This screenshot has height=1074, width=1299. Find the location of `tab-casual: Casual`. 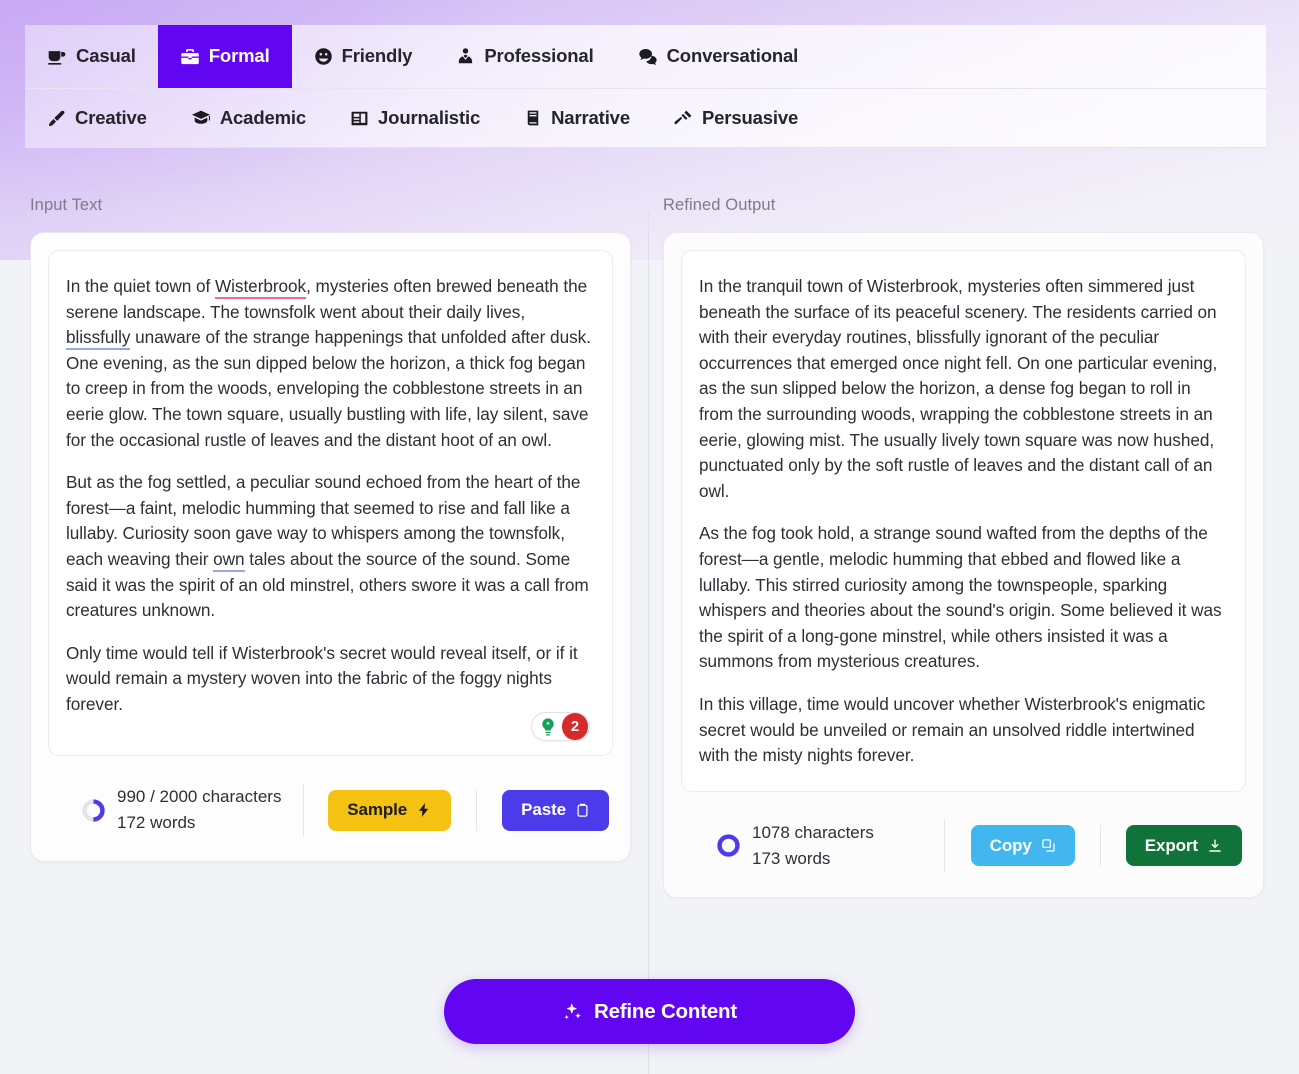

tab-casual: Casual is located at coordinates (91, 56).